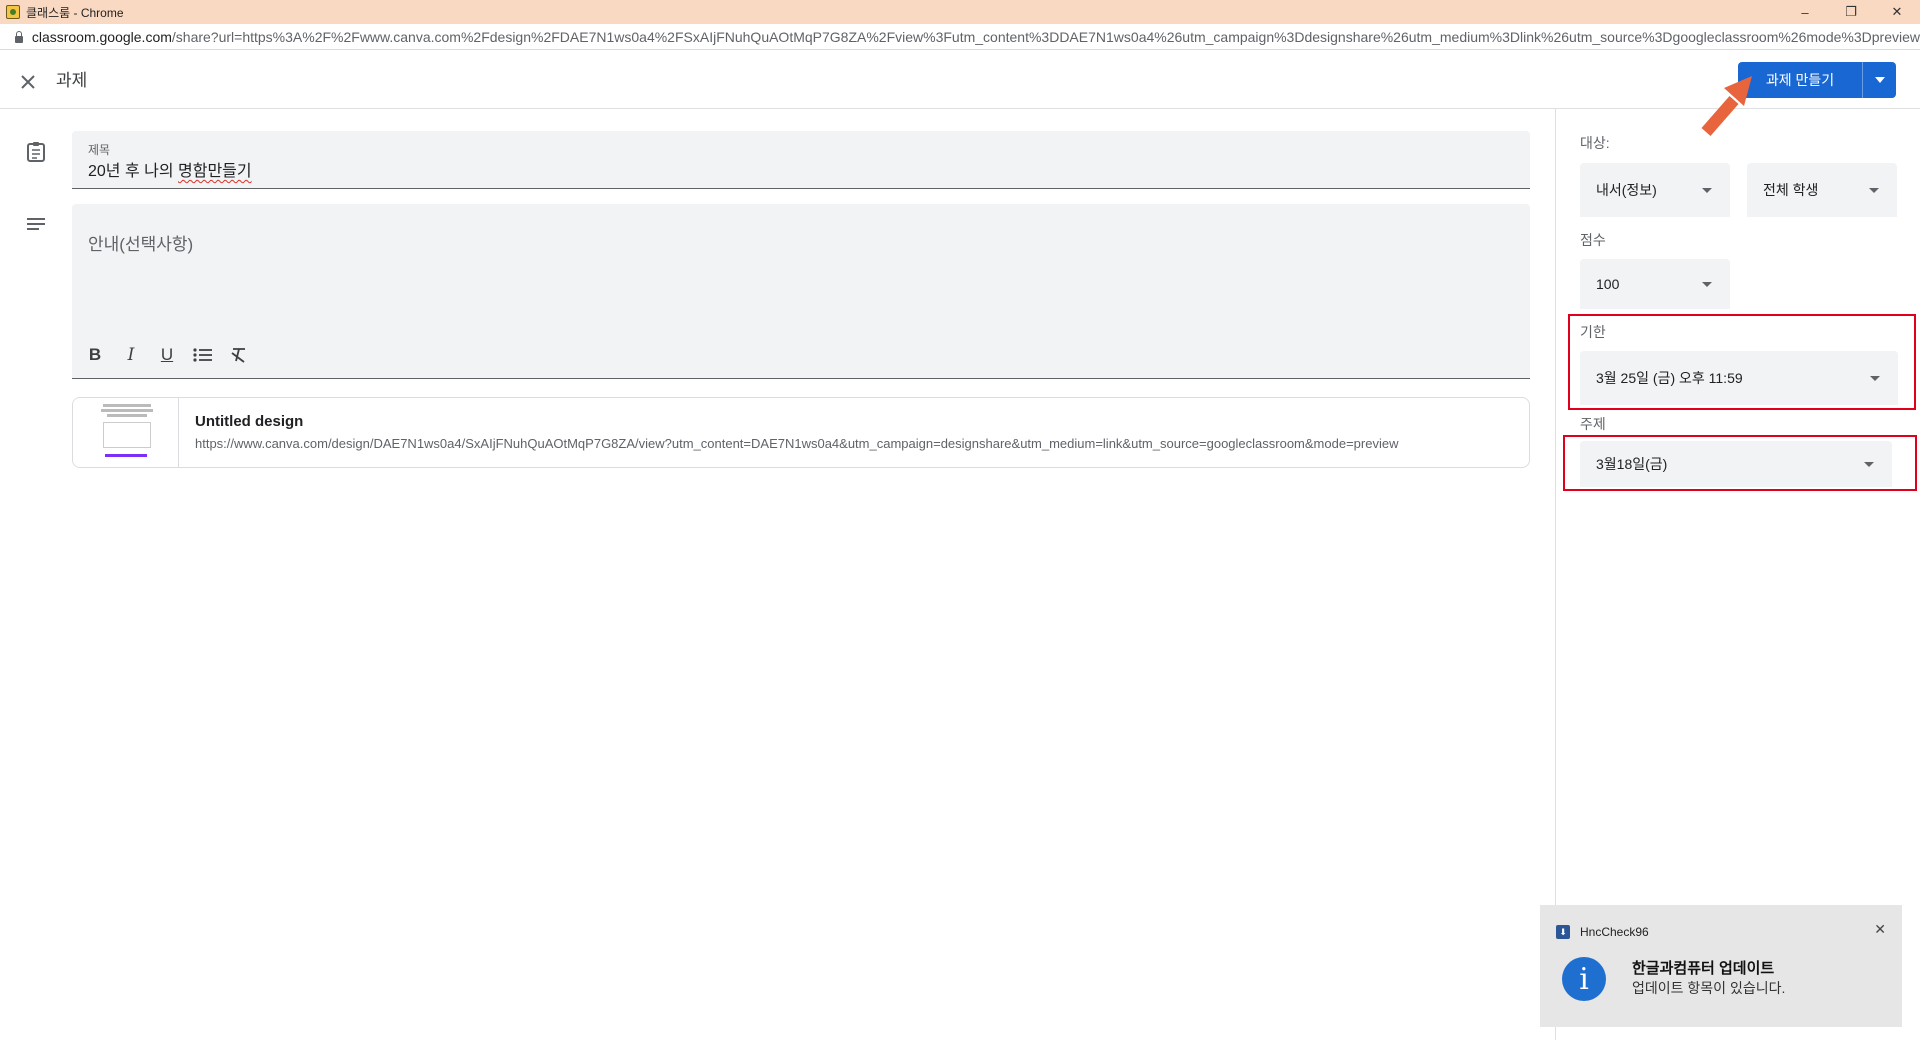 This screenshot has width=1920, height=1040. What do you see at coordinates (13, 12) in the screenshot?
I see `classroom-app-icon` at bounding box center [13, 12].